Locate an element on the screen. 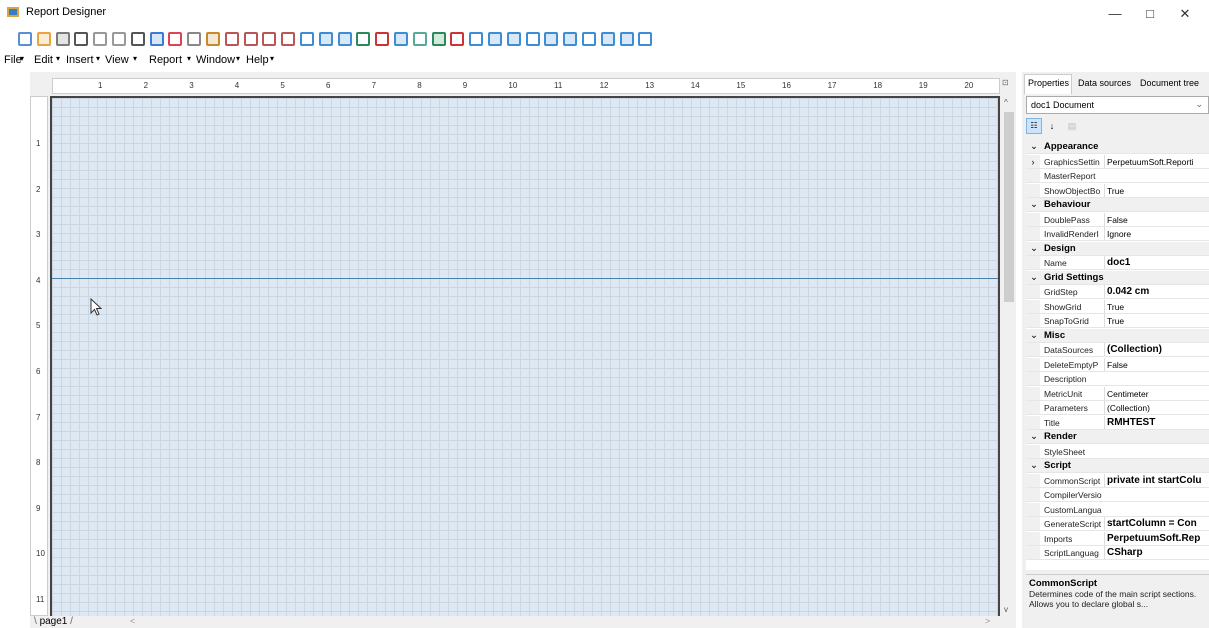 This screenshot has width=1209, height=628. property-category: ⌄ Behaviour is located at coordinates (1117, 205).